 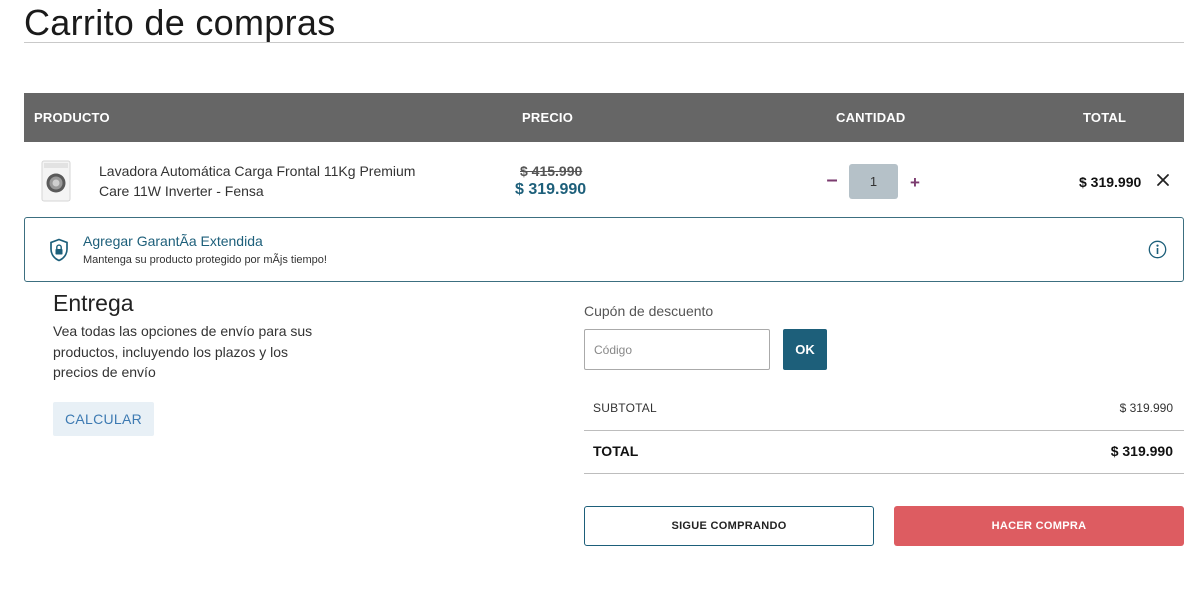 I want to click on coupon-code-input, so click(x=677, y=349).